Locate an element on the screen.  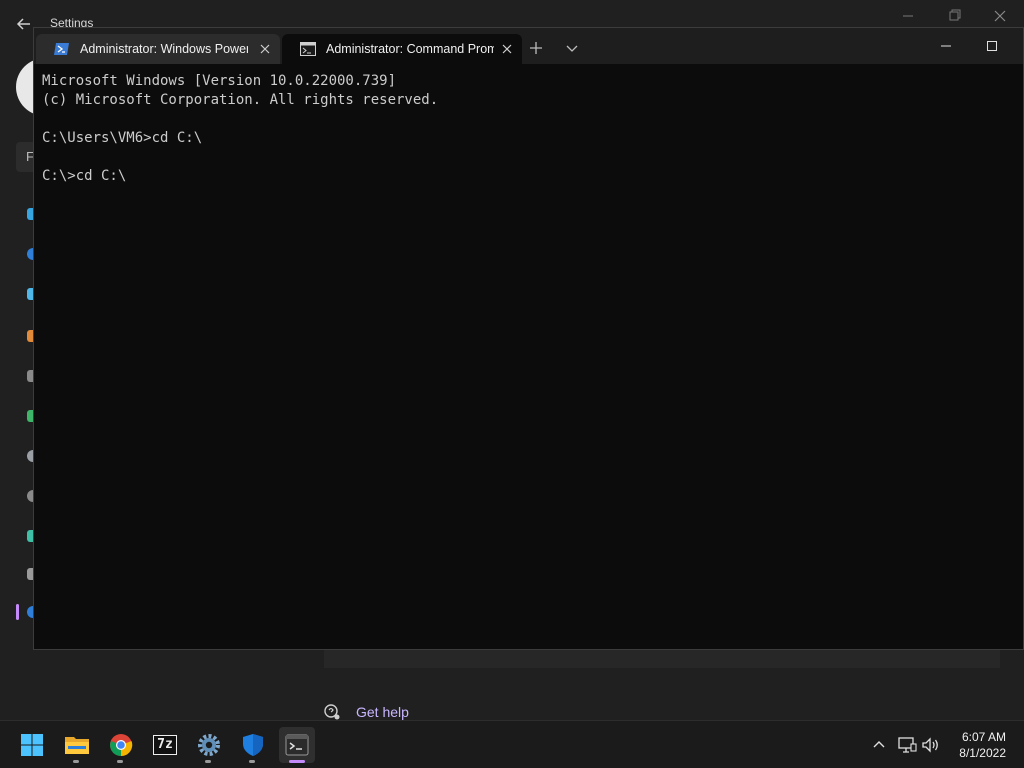
restore-icon is located at coordinates (954, 16).